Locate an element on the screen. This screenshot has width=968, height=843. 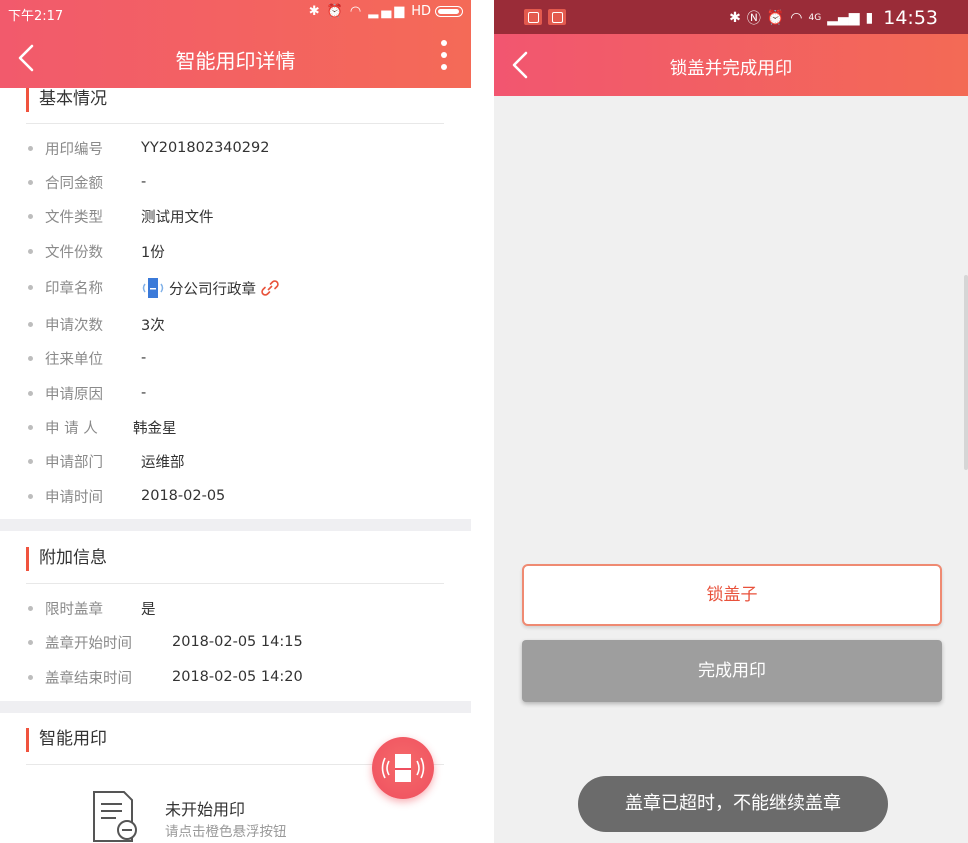
row-value: 2018-02-05 14:20 is located at coordinates (237, 677).